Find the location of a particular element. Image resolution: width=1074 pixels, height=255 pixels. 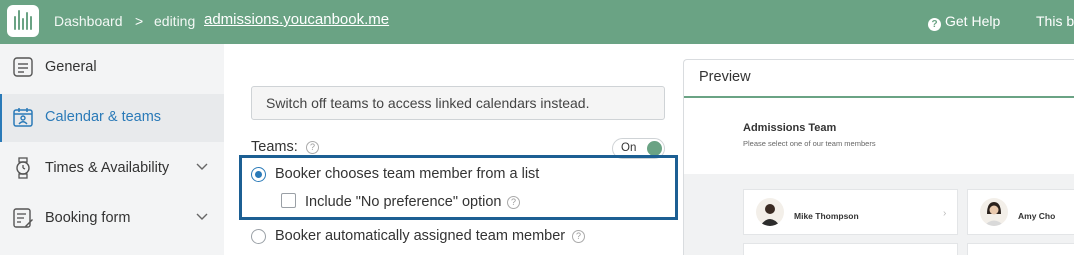

radio-list-option is located at coordinates (258, 174).